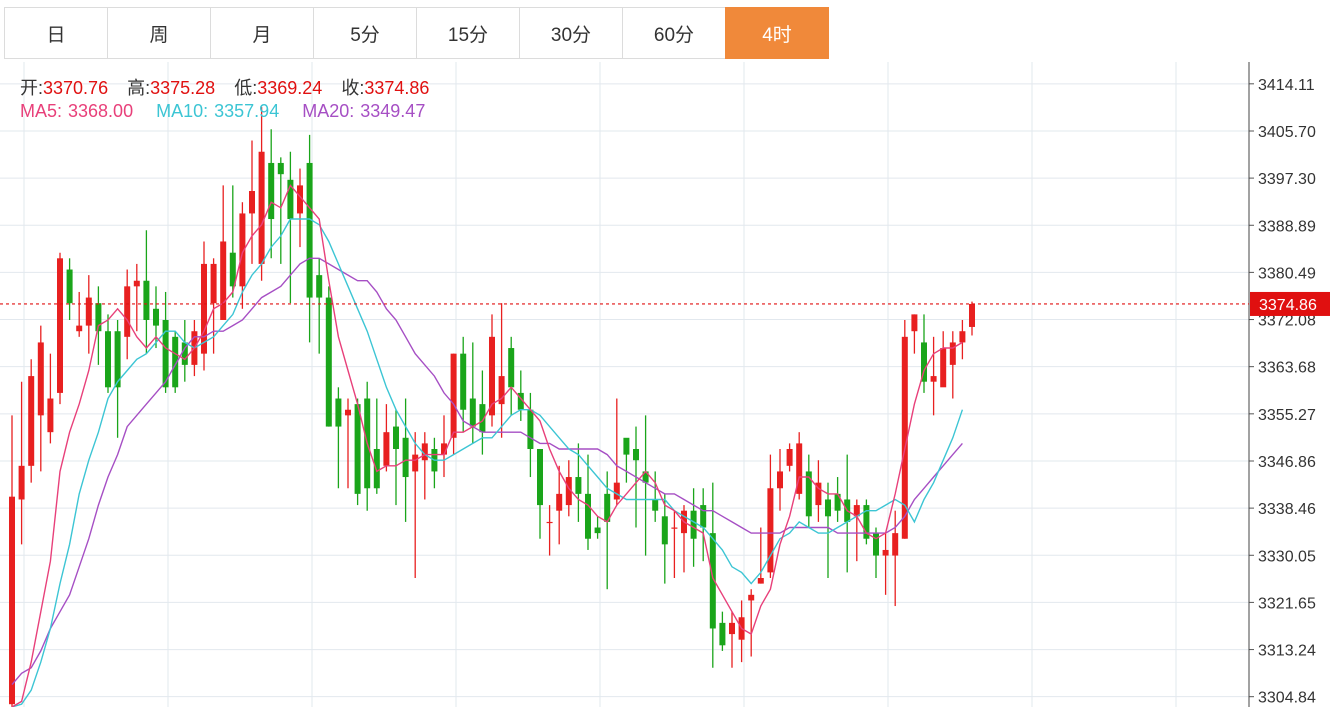  What do you see at coordinates (183, 88) in the screenshot?
I see `high-value: 3375.28` at bounding box center [183, 88].